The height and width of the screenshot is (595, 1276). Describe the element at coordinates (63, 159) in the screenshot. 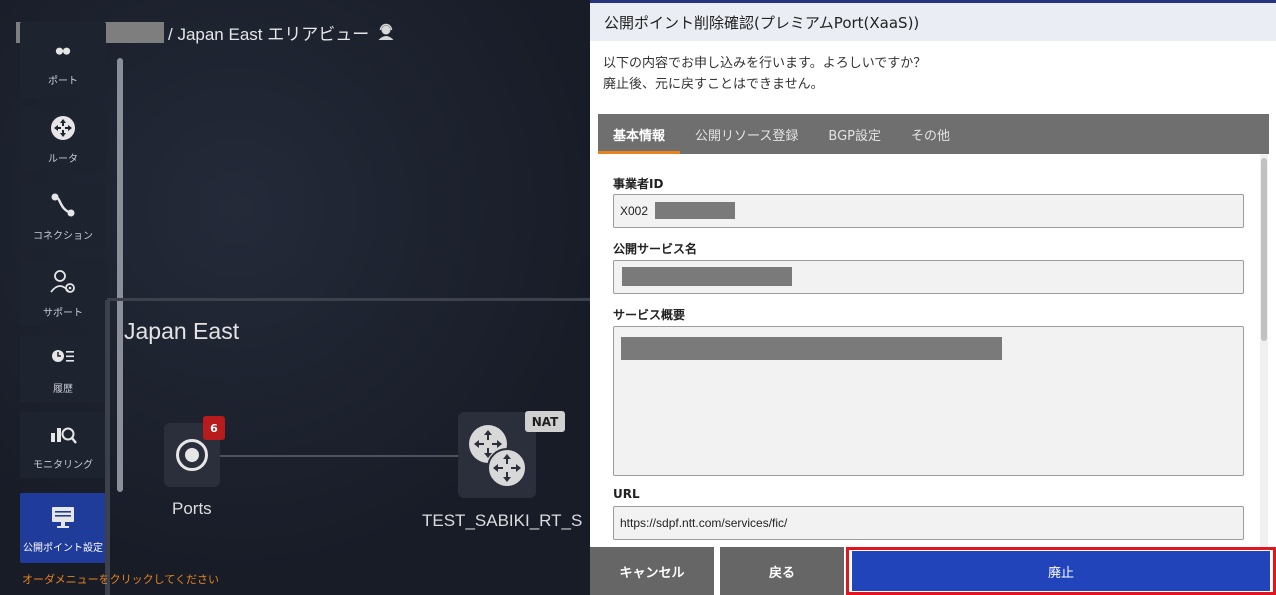

I see `sidebar-item-label: ルータ` at that location.